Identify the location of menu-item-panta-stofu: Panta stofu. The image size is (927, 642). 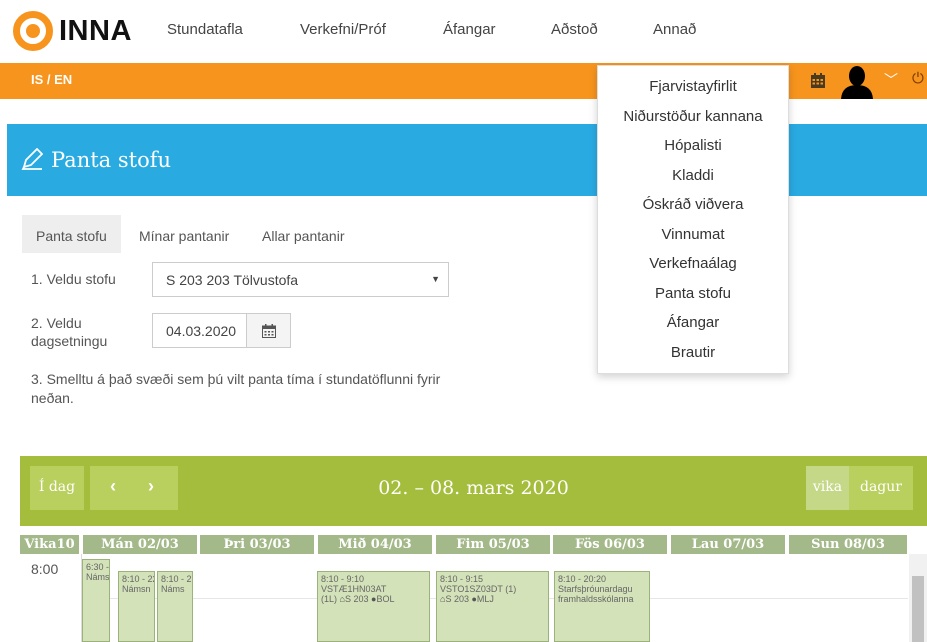
(693, 293).